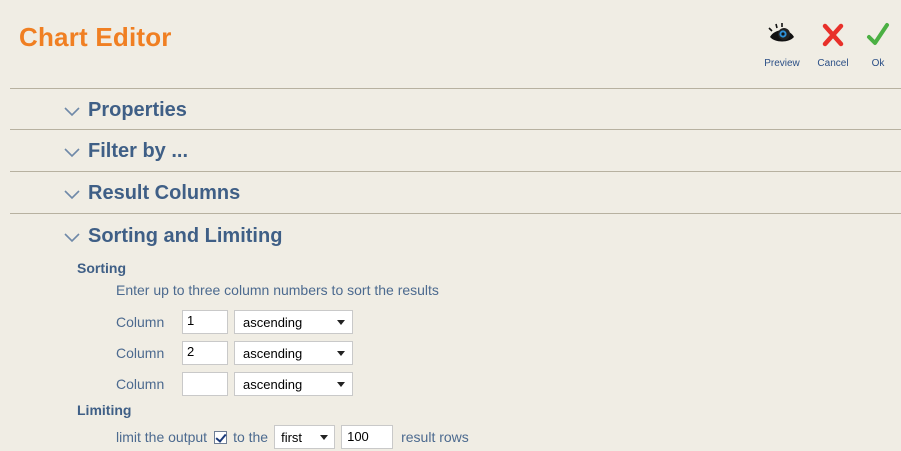 The width and height of the screenshot is (901, 451). I want to click on sorting-heading: Sorting, so click(101, 268).